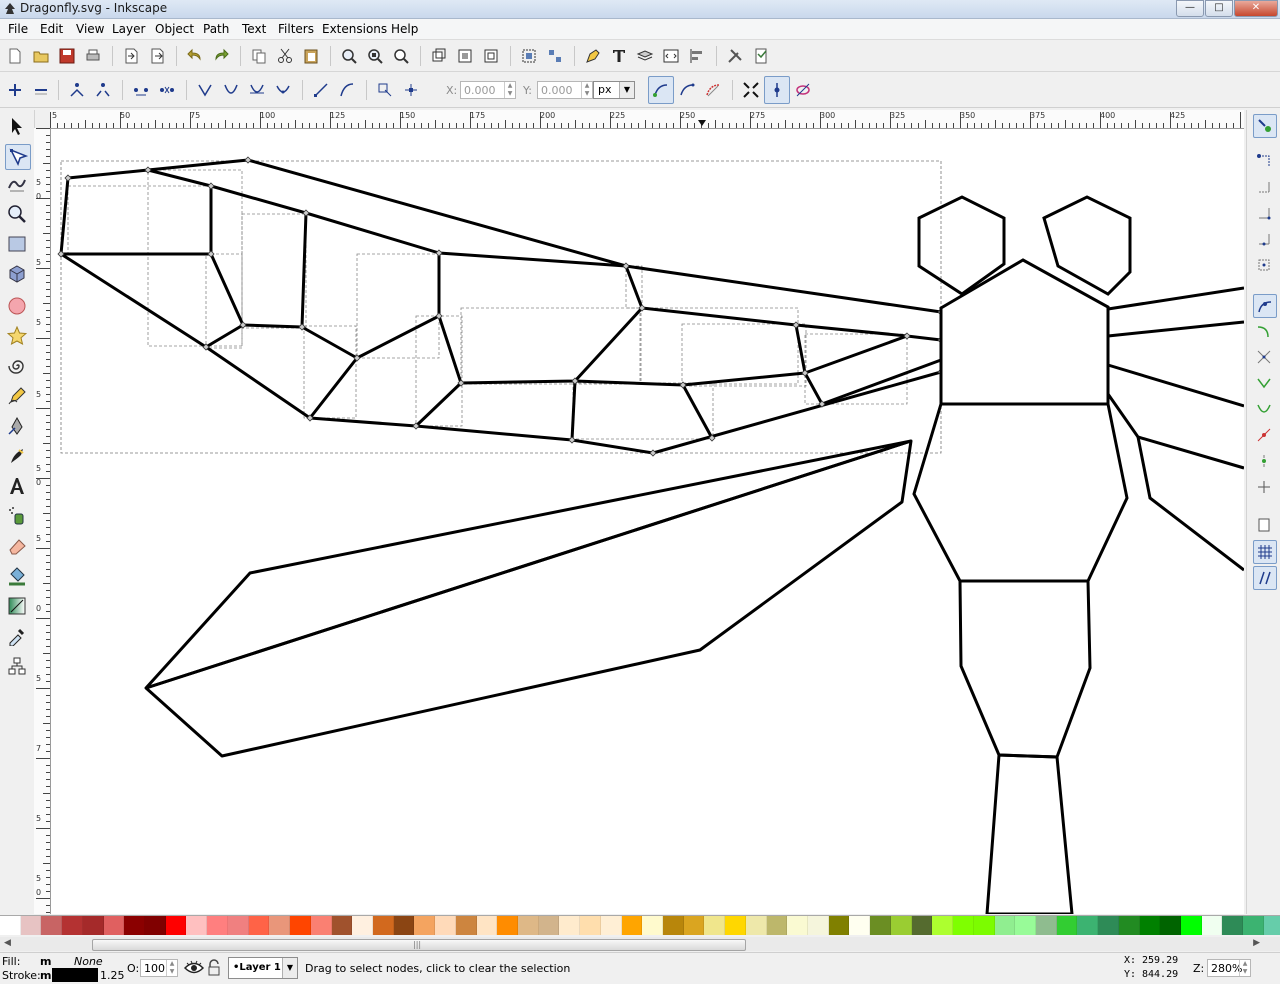 The height and width of the screenshot is (984, 1280). What do you see at coordinates (174, 29) in the screenshot?
I see `menu-object: Object` at bounding box center [174, 29].